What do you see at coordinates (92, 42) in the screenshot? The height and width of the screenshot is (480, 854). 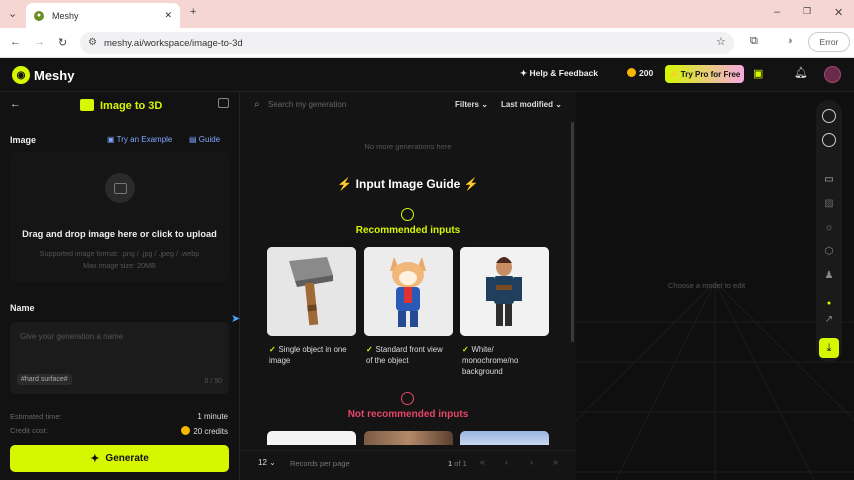 I see `site-info-icon: ⚙` at bounding box center [92, 42].